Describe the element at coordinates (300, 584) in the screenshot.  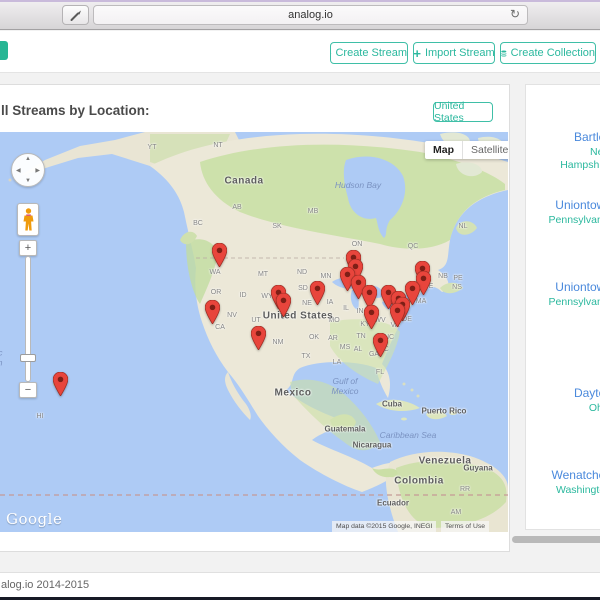
I see `page-footer: alog.io 2014-2015` at that location.